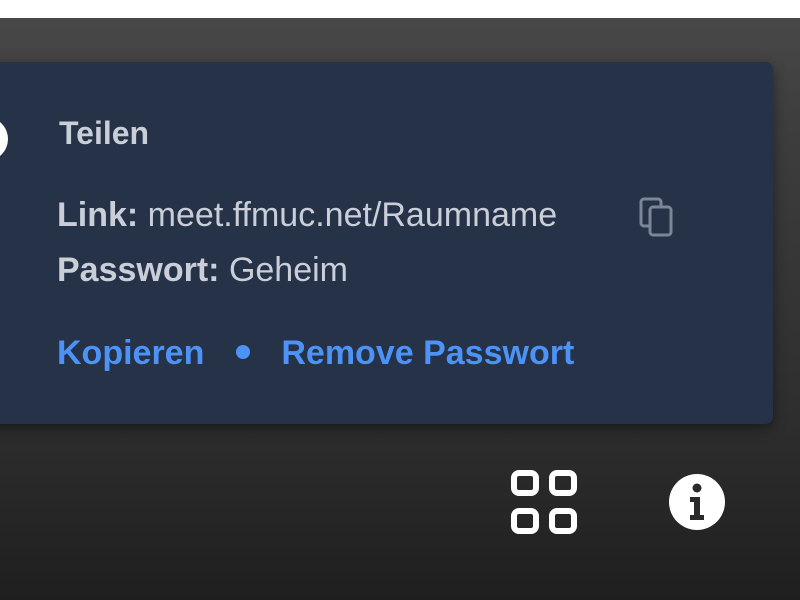 Image resolution: width=800 pixels, height=600 pixels. What do you see at coordinates (138, 270) in the screenshot?
I see `password-label: Passwort:` at bounding box center [138, 270].